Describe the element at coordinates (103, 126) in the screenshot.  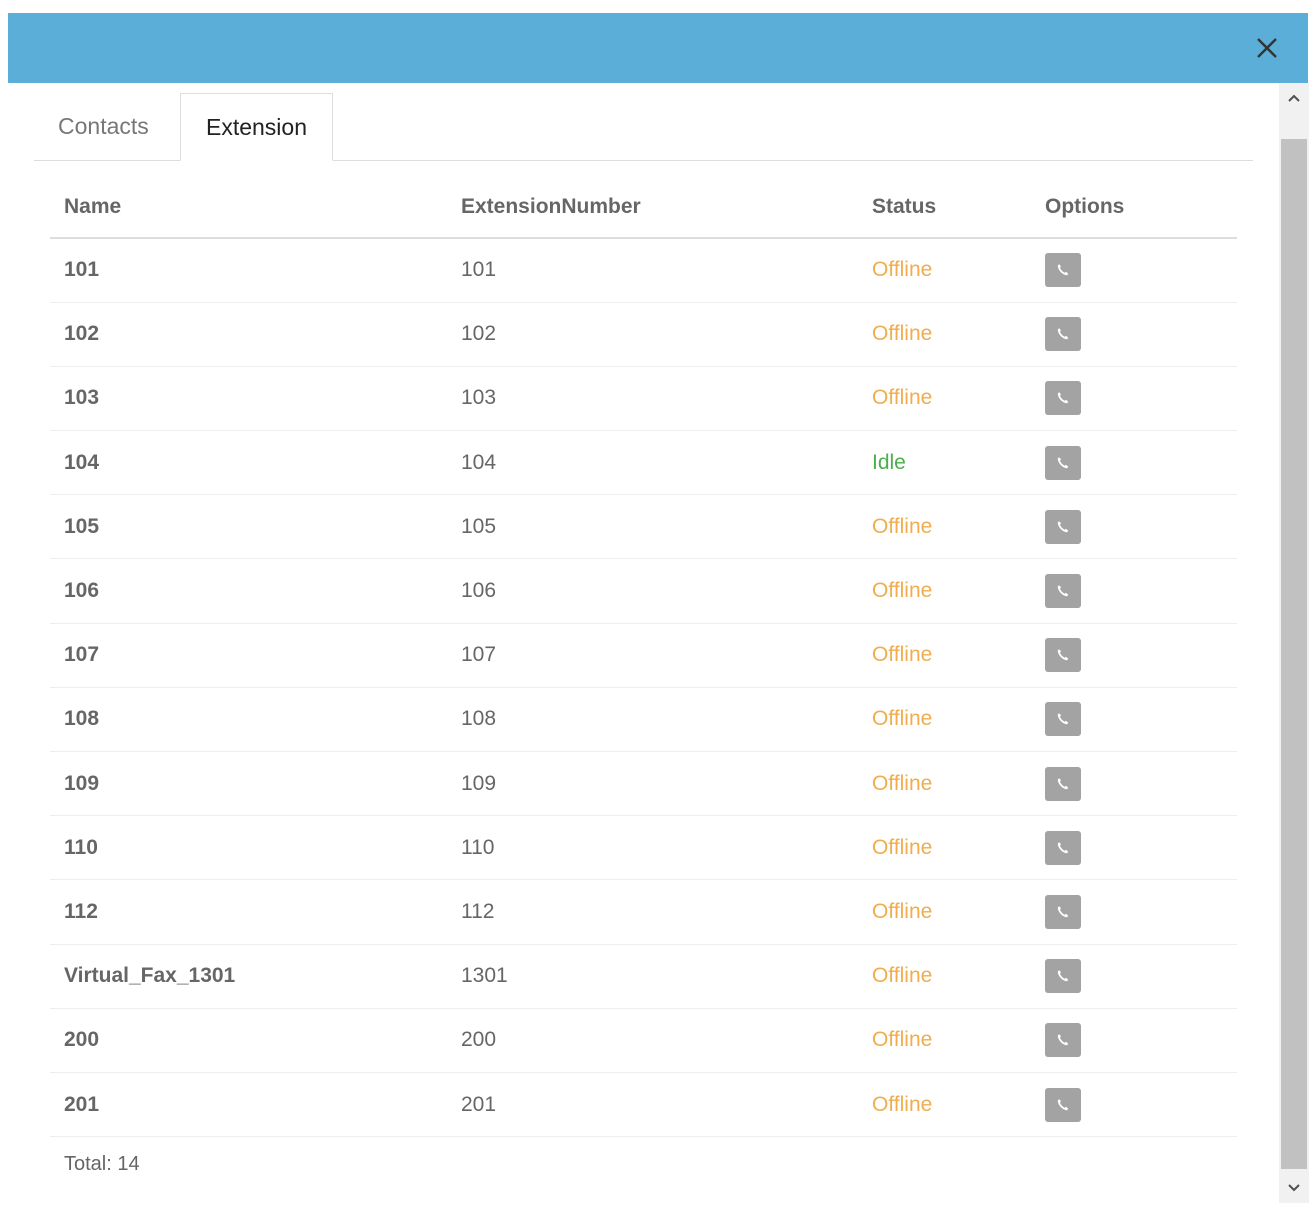
I see `tab-contacts: Contacts` at that location.